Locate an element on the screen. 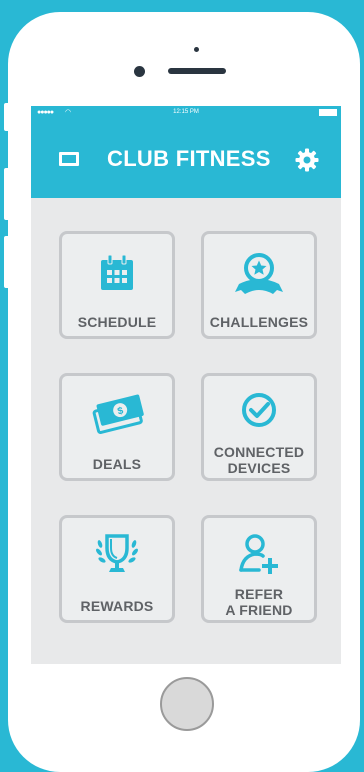 The height and width of the screenshot is (772, 364). refer-a-friend-label: REFER A FRIEND is located at coordinates (259, 602).